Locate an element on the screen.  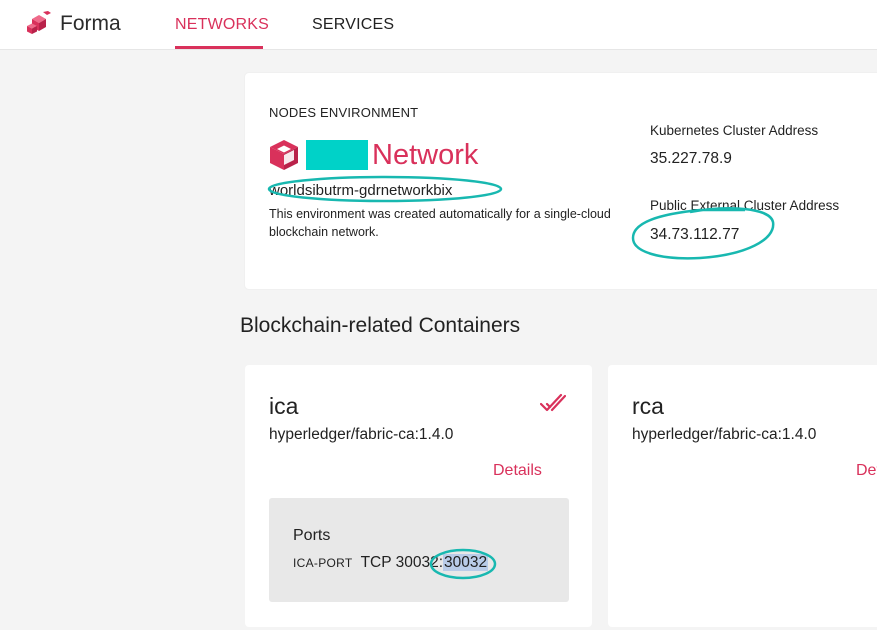
active-tab-indicator is located at coordinates (219, 47).